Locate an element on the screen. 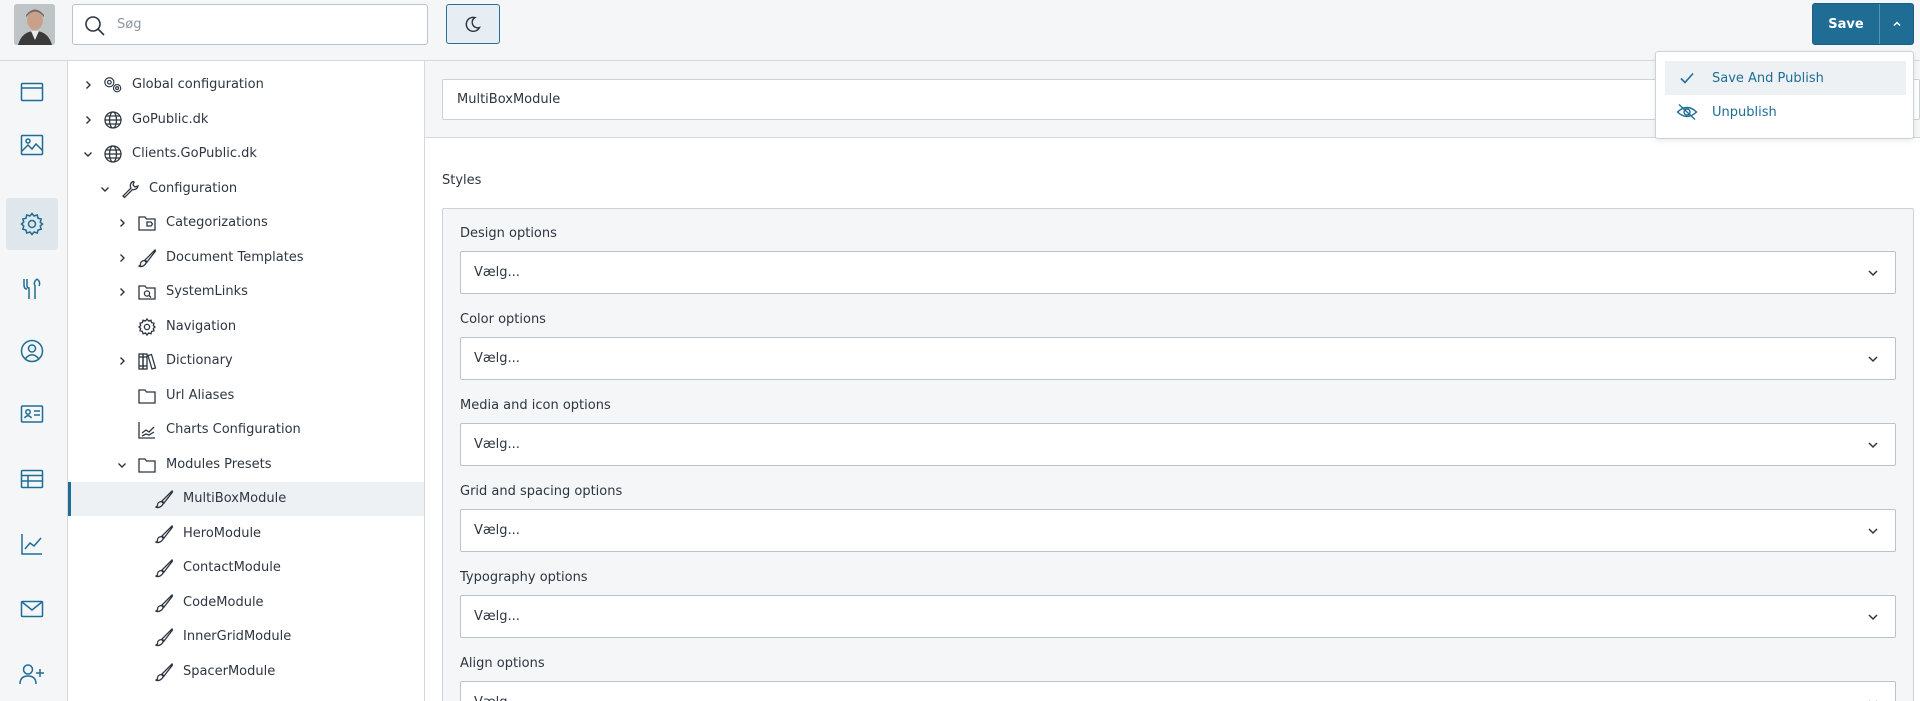 The height and width of the screenshot is (701, 1920). tree-node: Navigation is located at coordinates (246, 327).